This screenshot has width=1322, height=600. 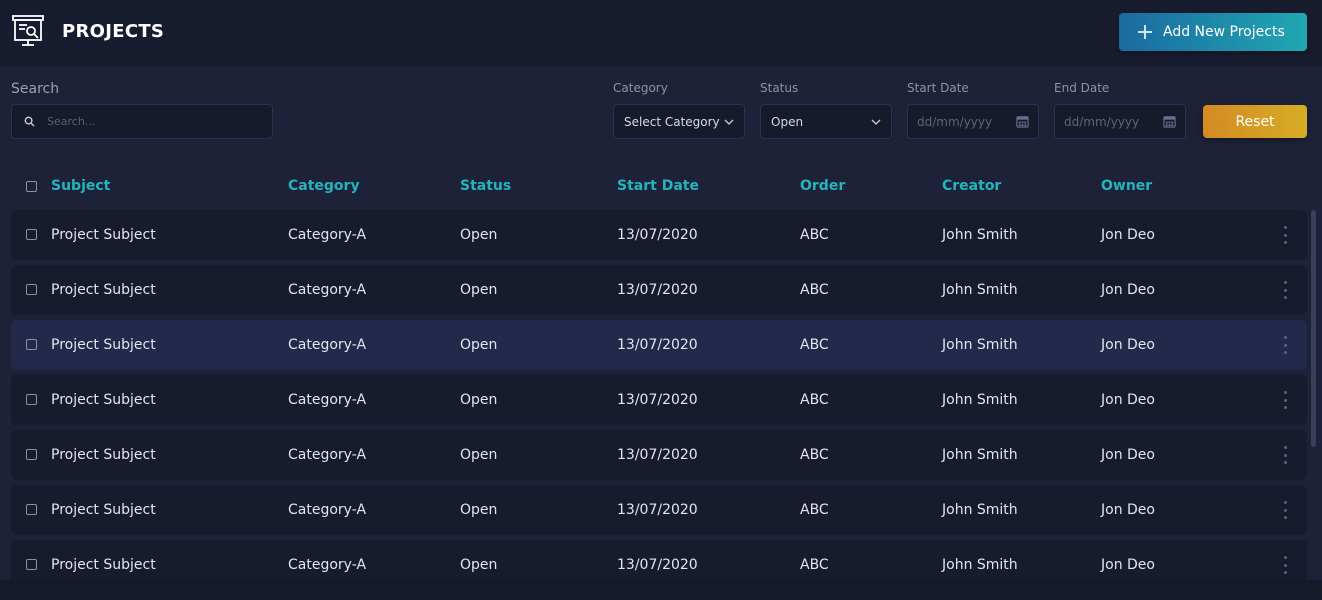 I want to click on search-icon, so click(x=29, y=121).